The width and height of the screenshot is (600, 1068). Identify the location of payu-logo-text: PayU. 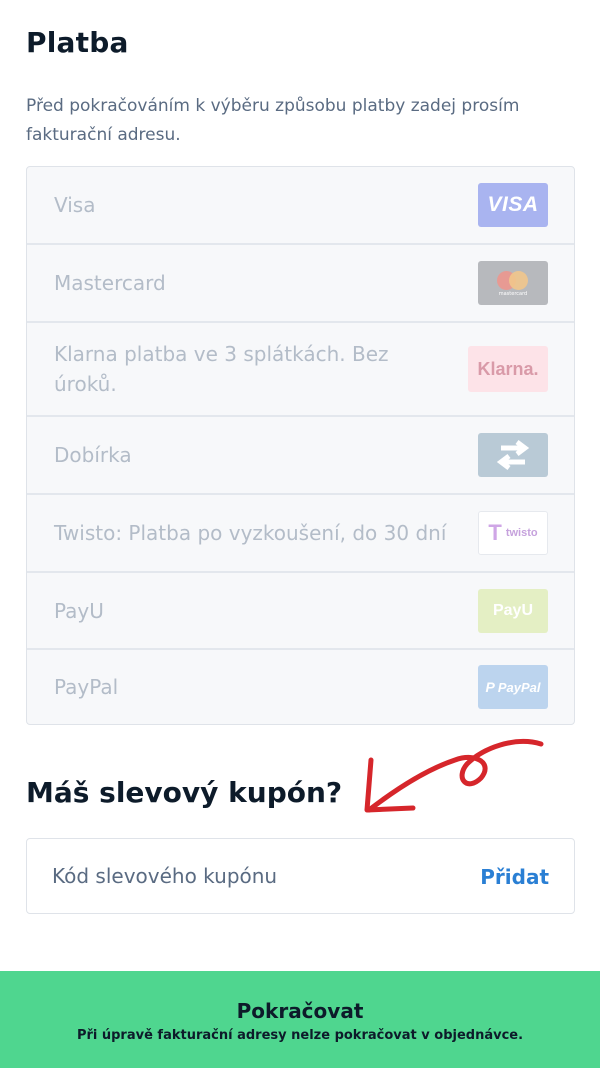
(513, 610).